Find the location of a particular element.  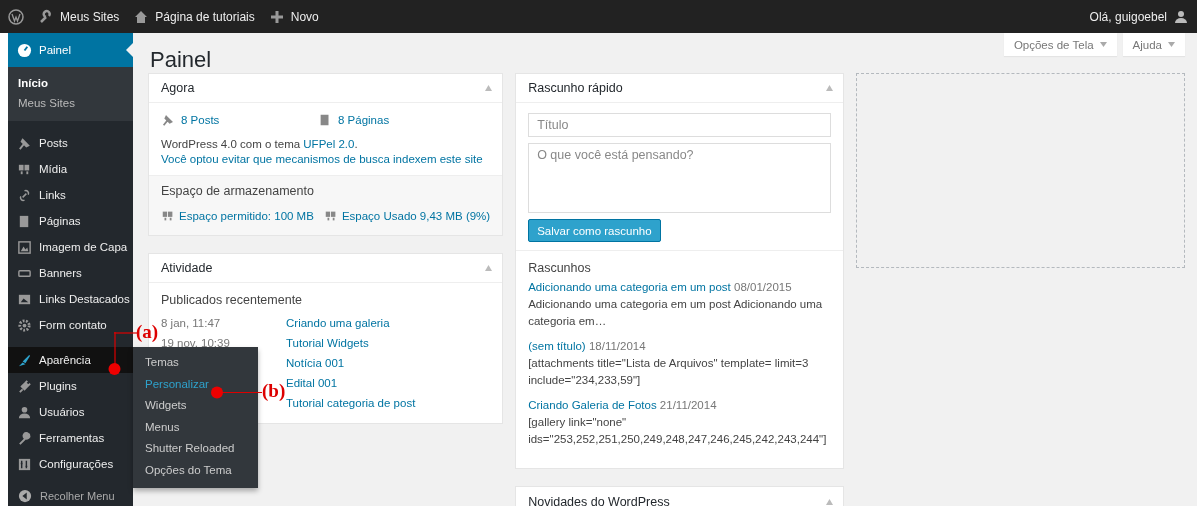

image-icon is located at coordinates (24, 247).